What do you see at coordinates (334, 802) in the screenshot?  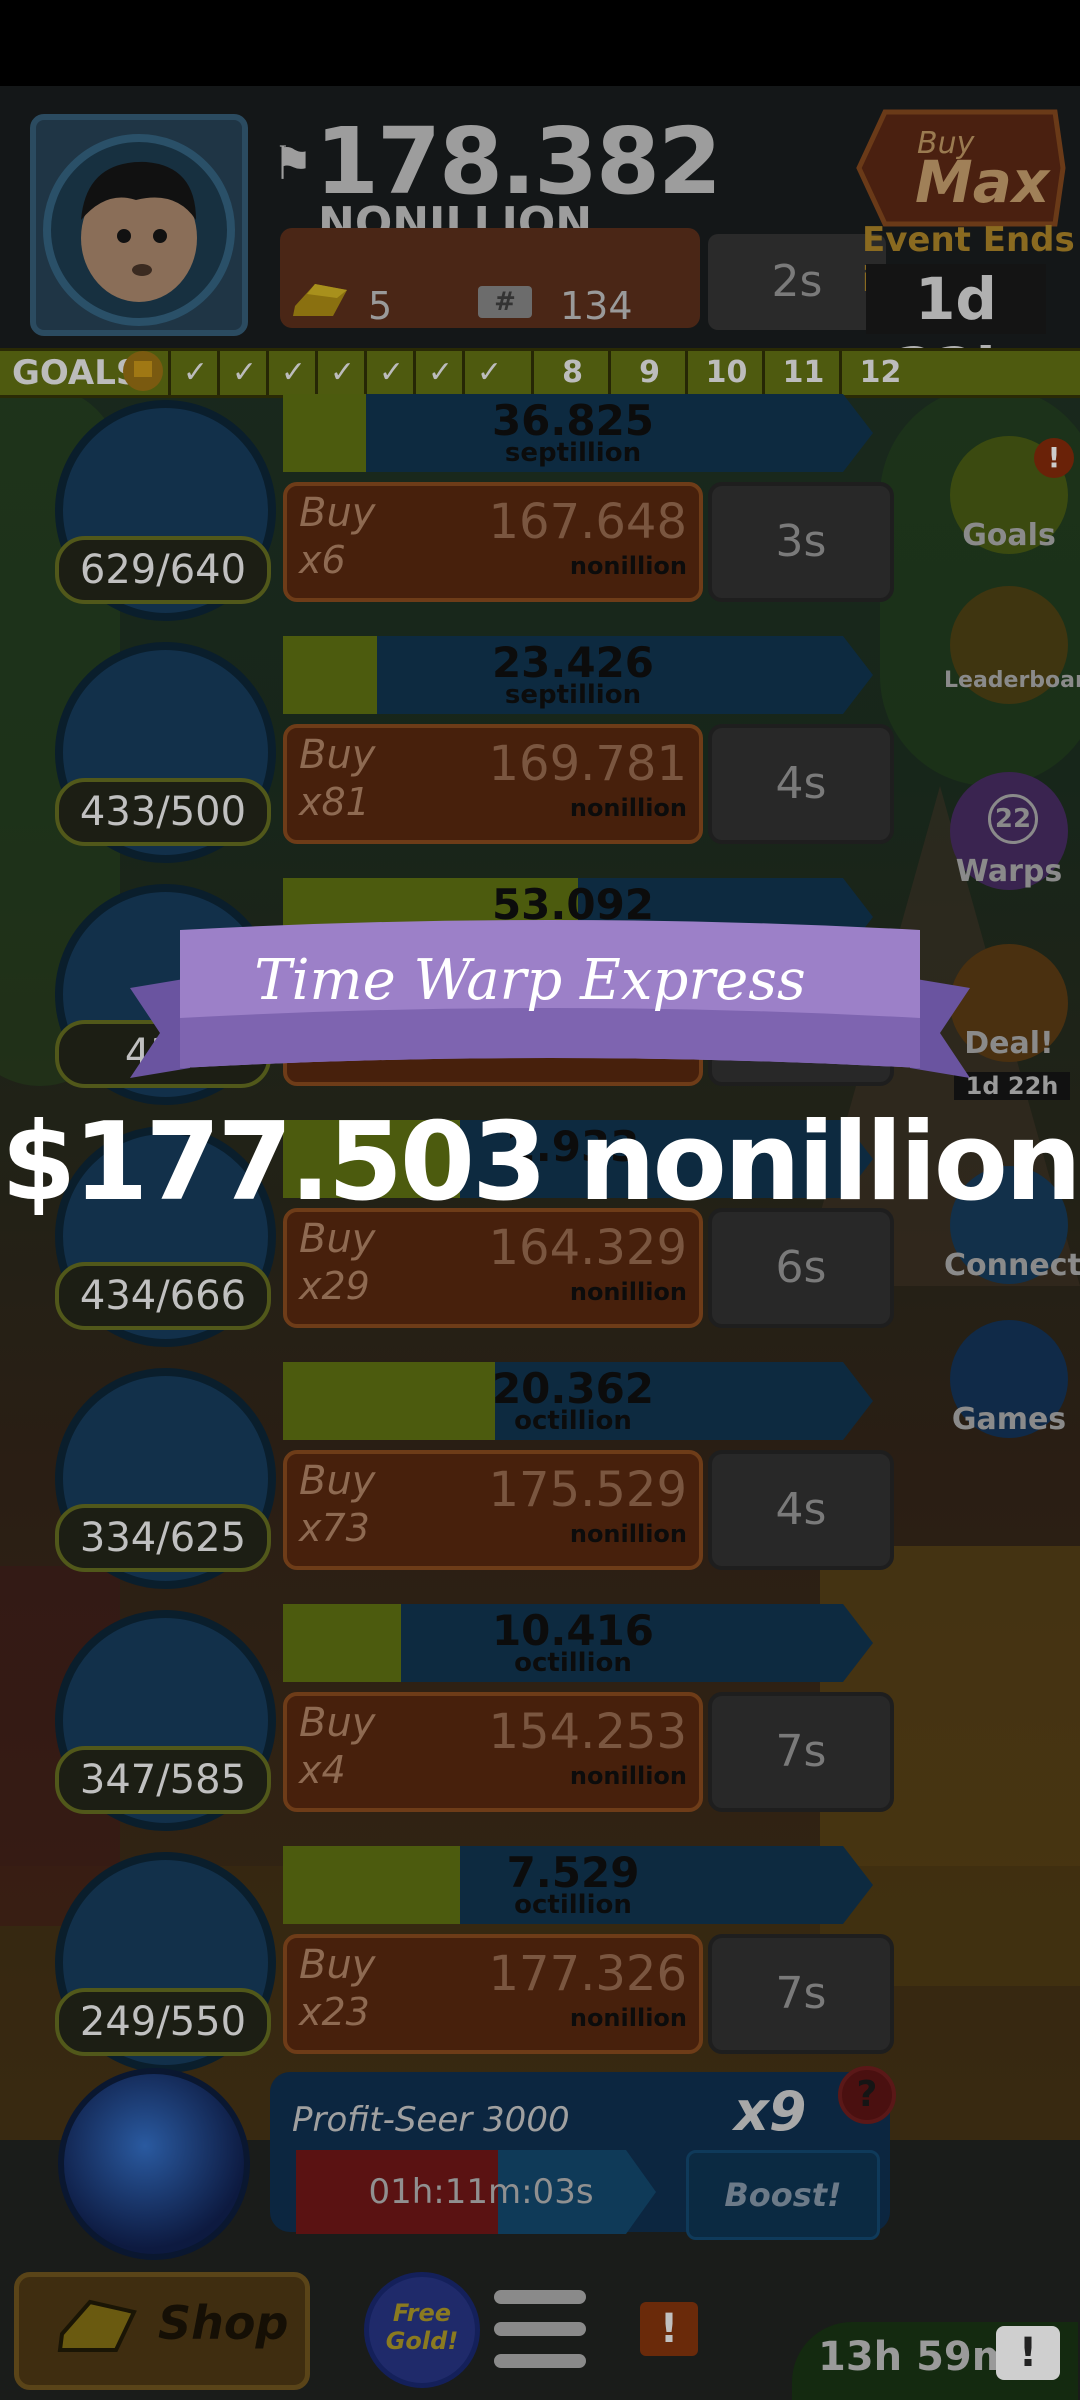 I see `buy-multiplier: x81` at bounding box center [334, 802].